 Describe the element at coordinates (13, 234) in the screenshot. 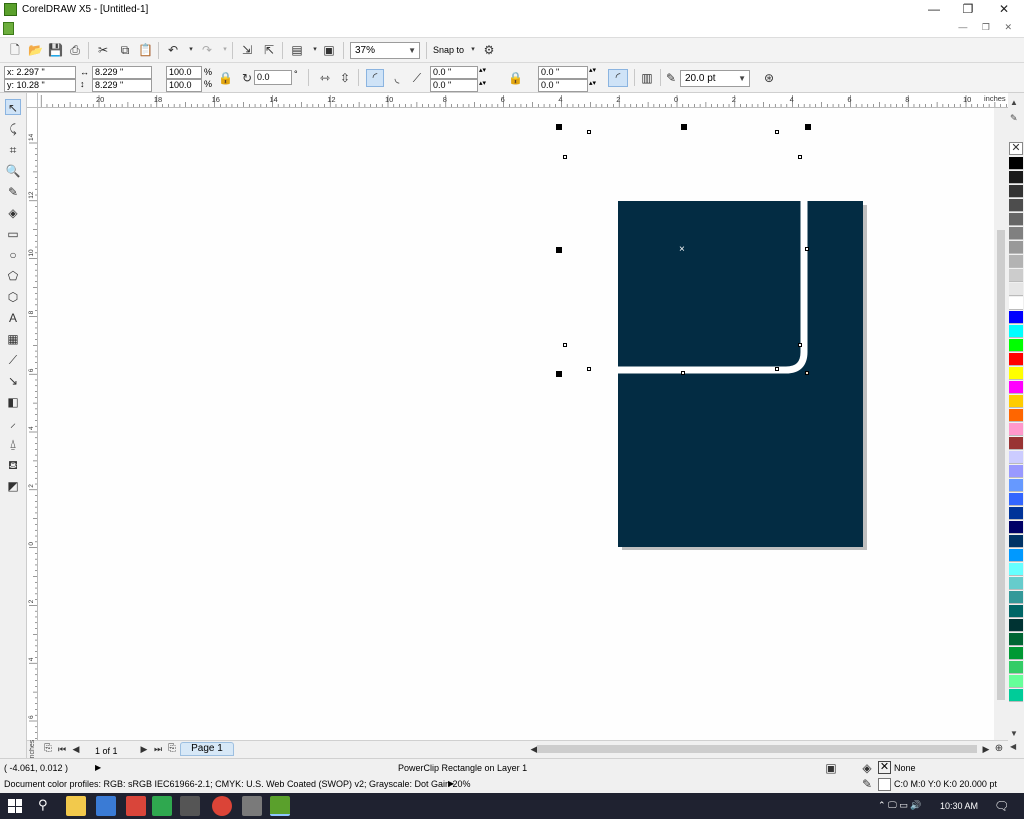

I see `rectangle-tool-icon: ▭` at that location.